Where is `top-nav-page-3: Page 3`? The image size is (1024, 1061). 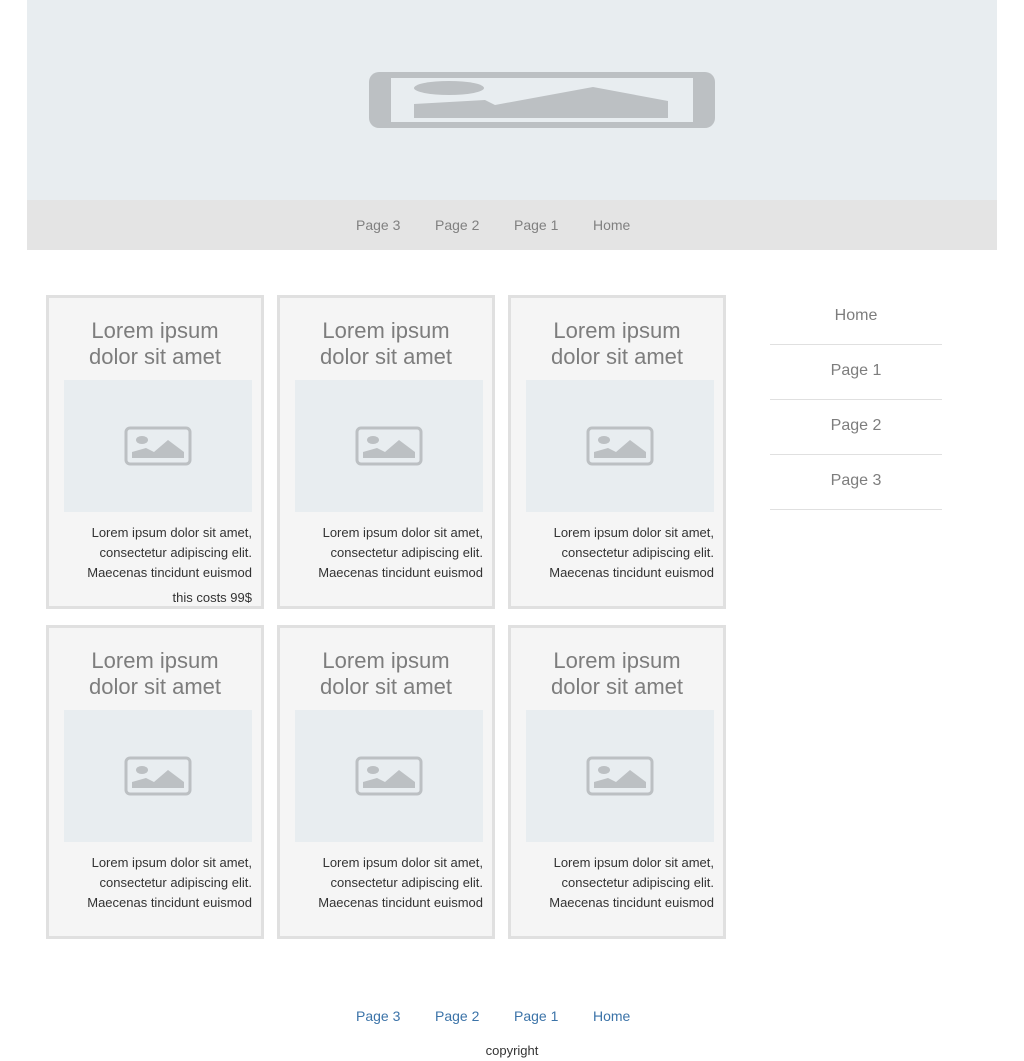
top-nav-page-3: Page 3 is located at coordinates (378, 225).